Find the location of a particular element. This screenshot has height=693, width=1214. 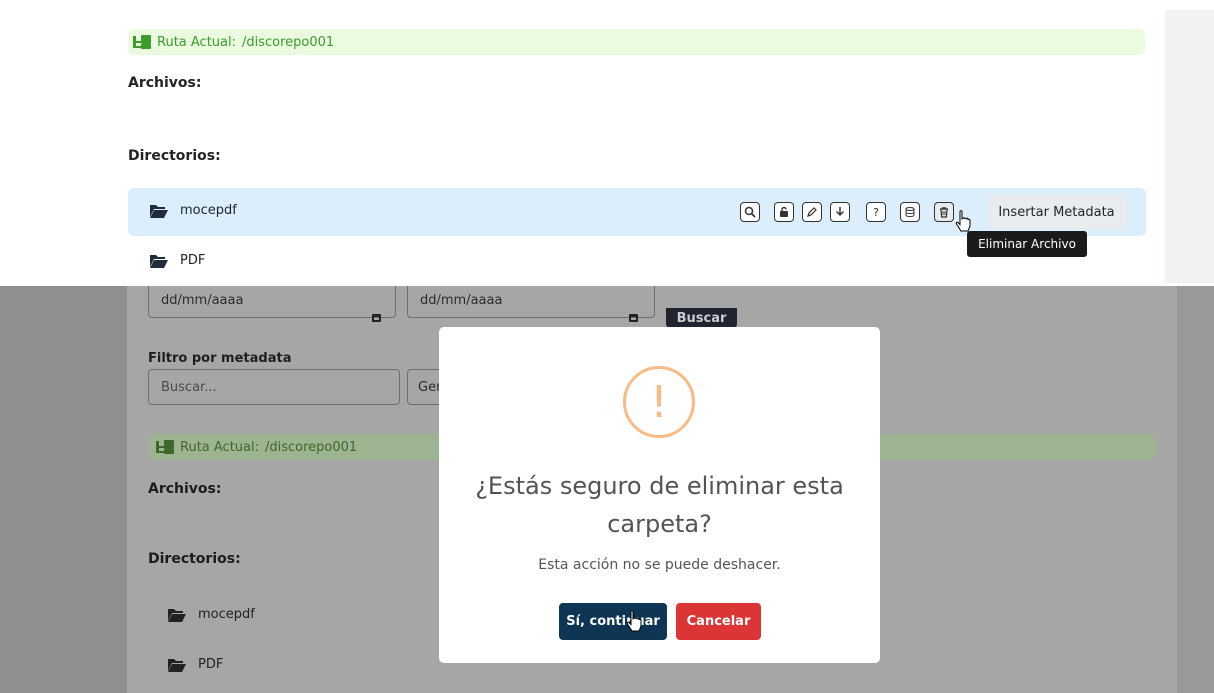

confirm-button: Sí, continuar is located at coordinates (613, 621).